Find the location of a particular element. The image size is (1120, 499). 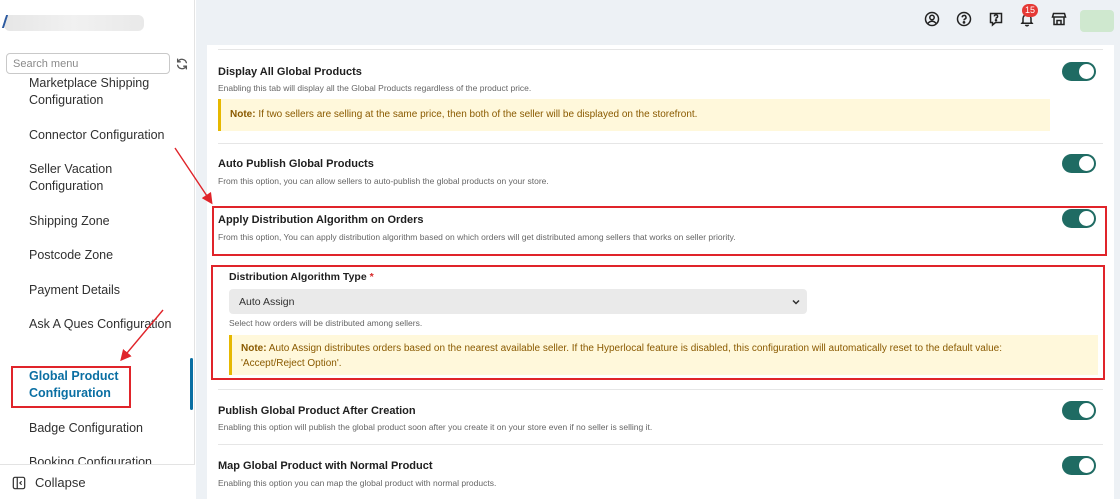

search-box is located at coordinates (88, 63).